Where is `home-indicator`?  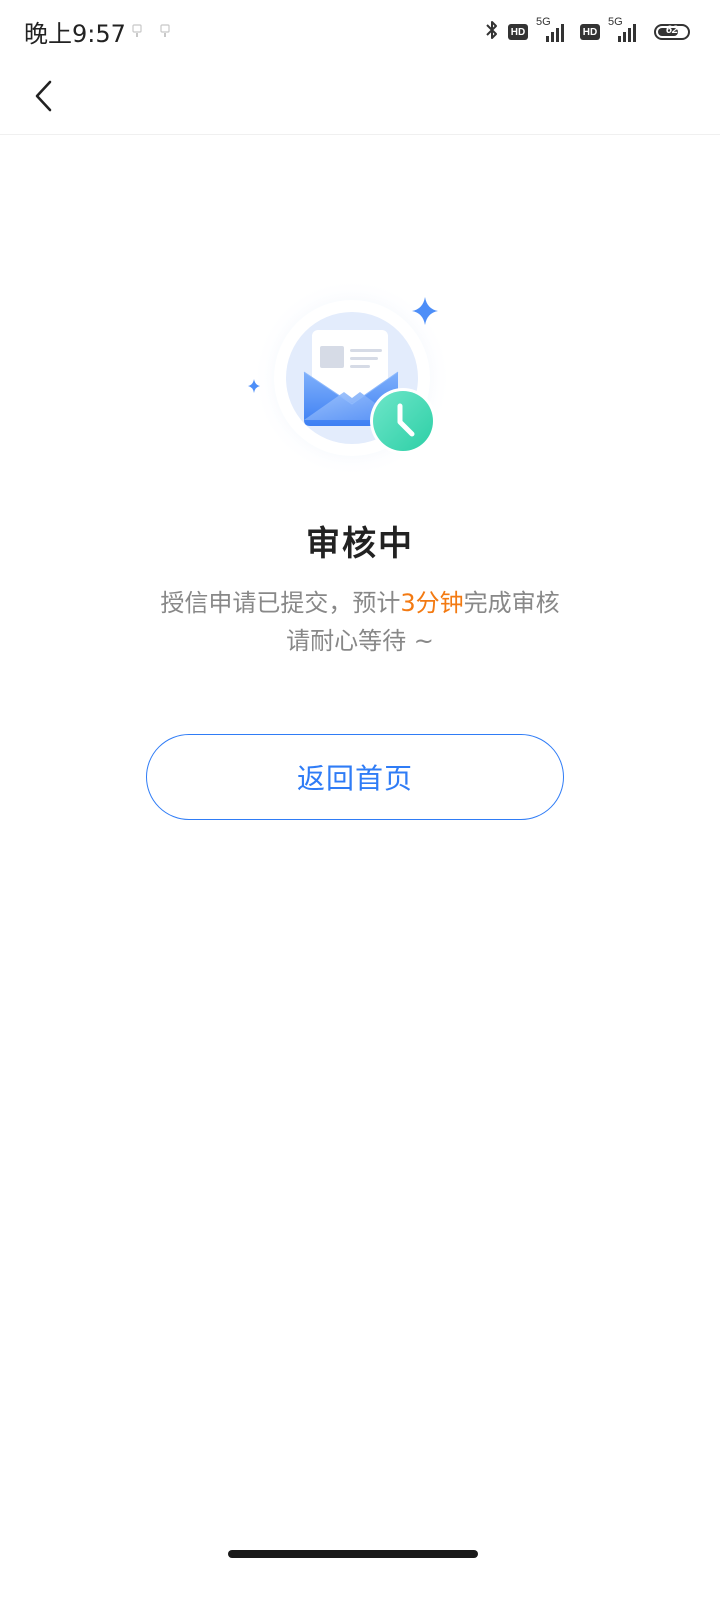 home-indicator is located at coordinates (353, 1554).